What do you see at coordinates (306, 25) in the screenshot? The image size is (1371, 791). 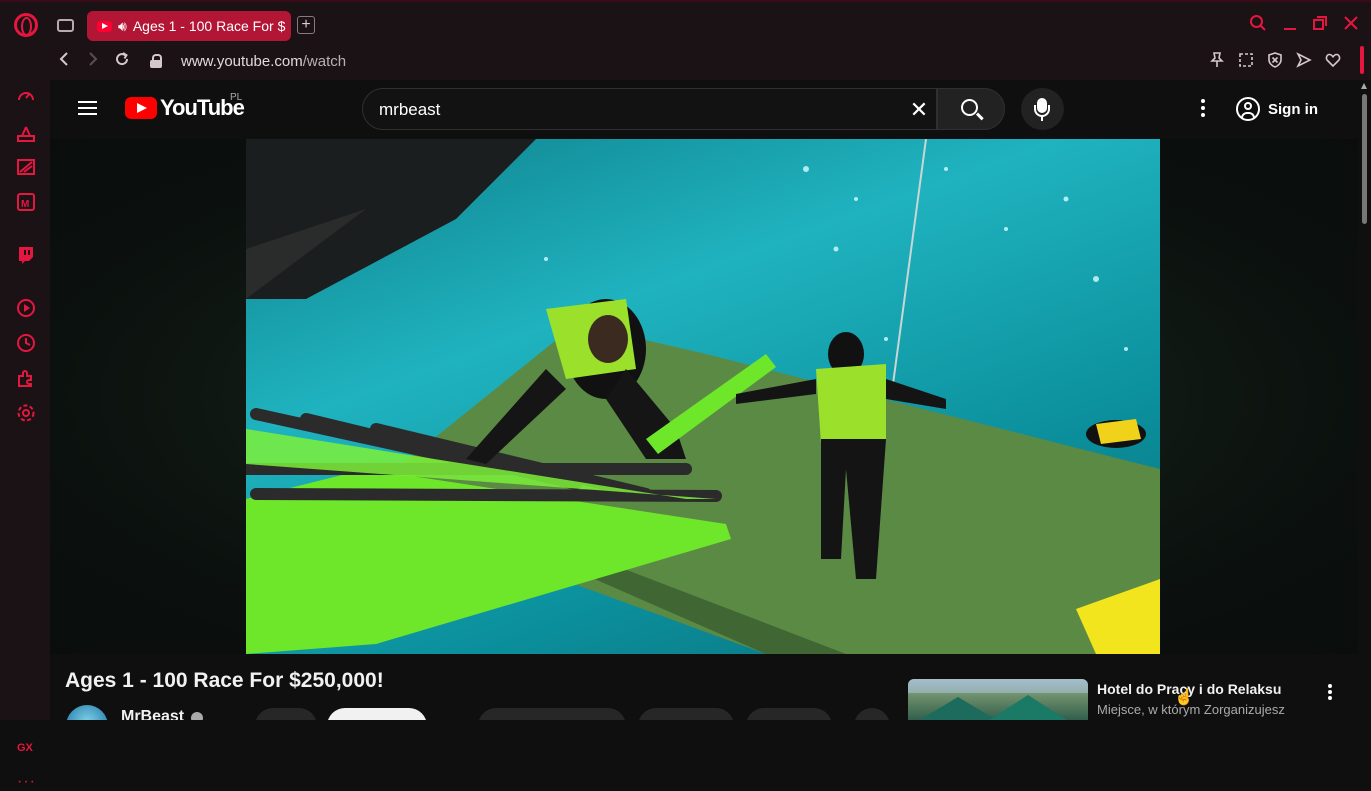 I see `new-tab-button: +` at bounding box center [306, 25].